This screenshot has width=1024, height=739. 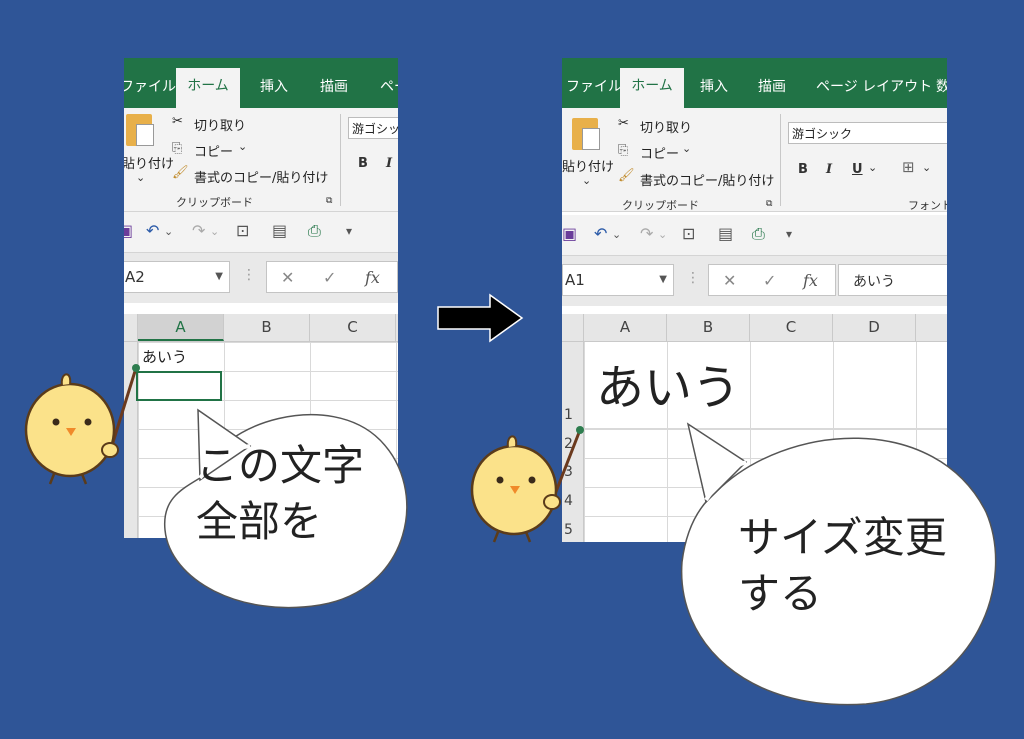 What do you see at coordinates (177, 148) in the screenshot?
I see `copy-icon: ⎘` at bounding box center [177, 148].